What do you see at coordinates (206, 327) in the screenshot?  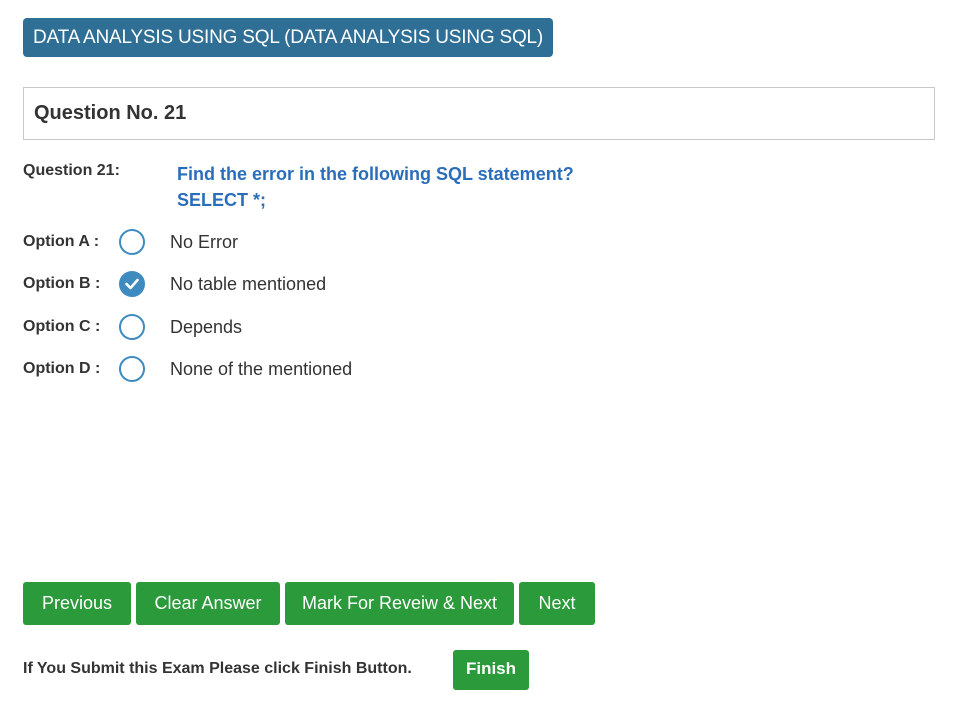 I see `option-c-text: Depends` at bounding box center [206, 327].